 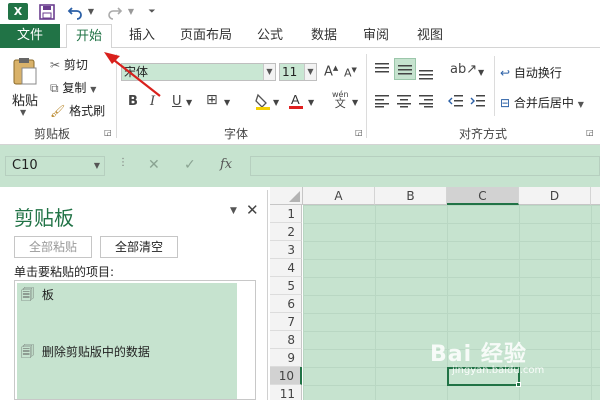 I want to click on font-color-icon: A, so click(x=296, y=102).